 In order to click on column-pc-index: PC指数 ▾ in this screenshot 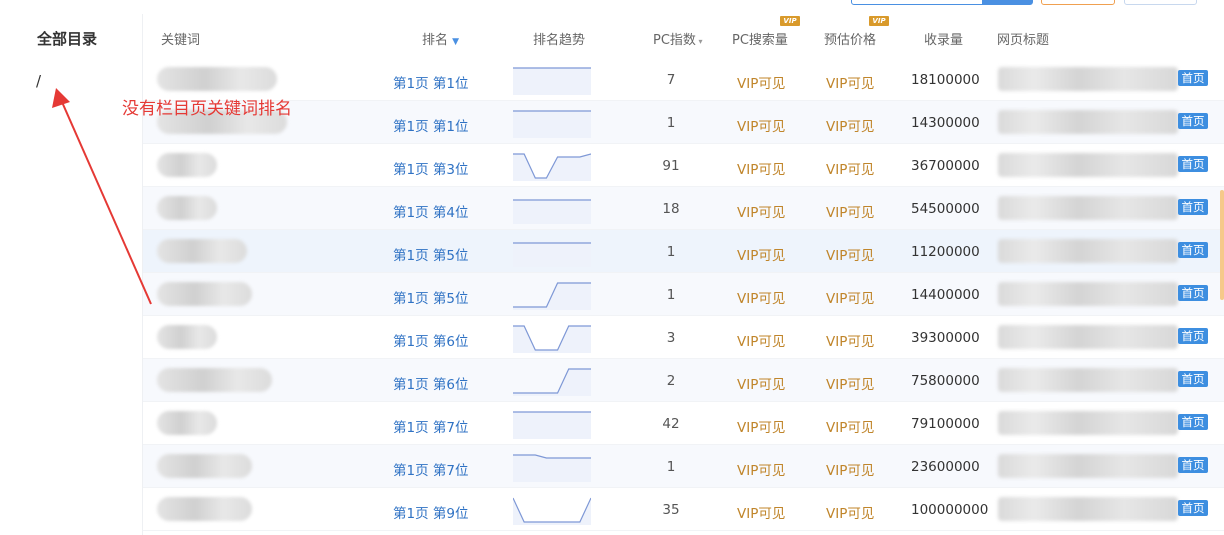, I will do `click(677, 38)`.